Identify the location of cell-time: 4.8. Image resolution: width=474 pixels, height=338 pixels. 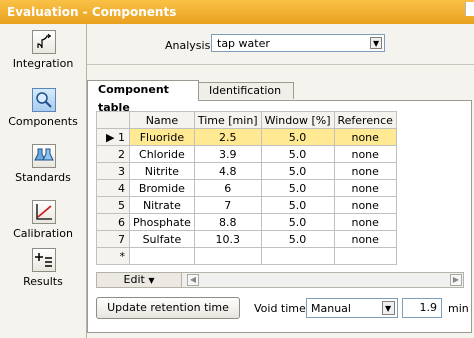
(227, 171).